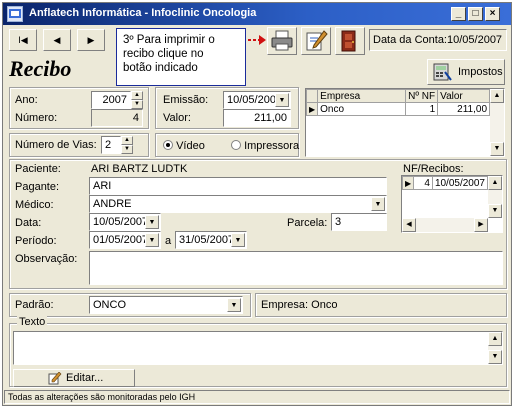 The image size is (514, 408). Describe the element at coordinates (139, 169) in the screenshot. I see `paciente-value: ARI BARTZ LUDTK` at that location.